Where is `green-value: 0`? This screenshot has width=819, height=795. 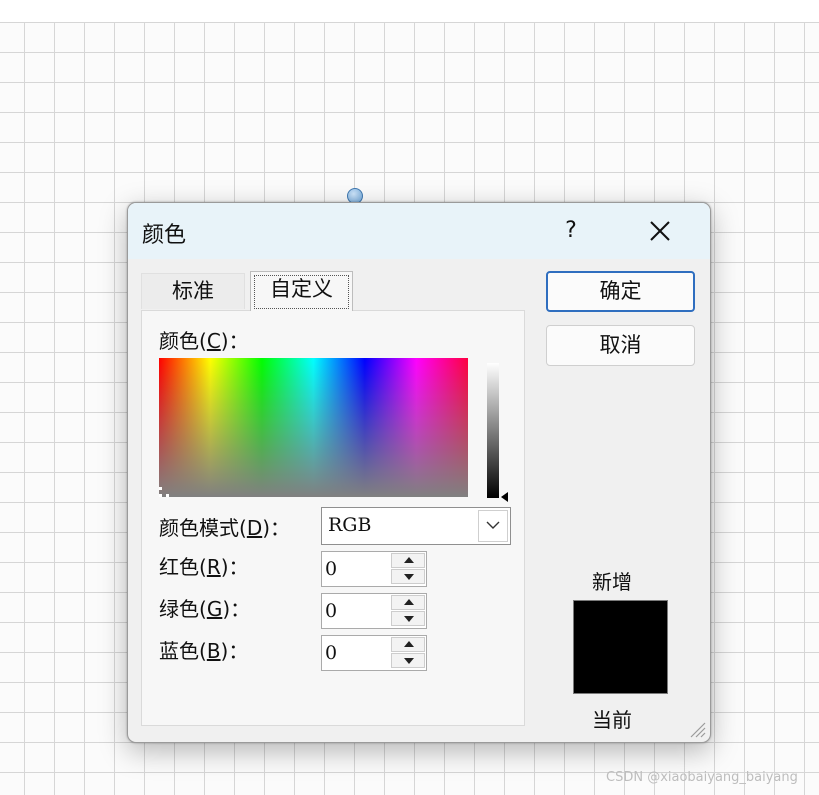
green-value: 0 is located at coordinates (331, 611).